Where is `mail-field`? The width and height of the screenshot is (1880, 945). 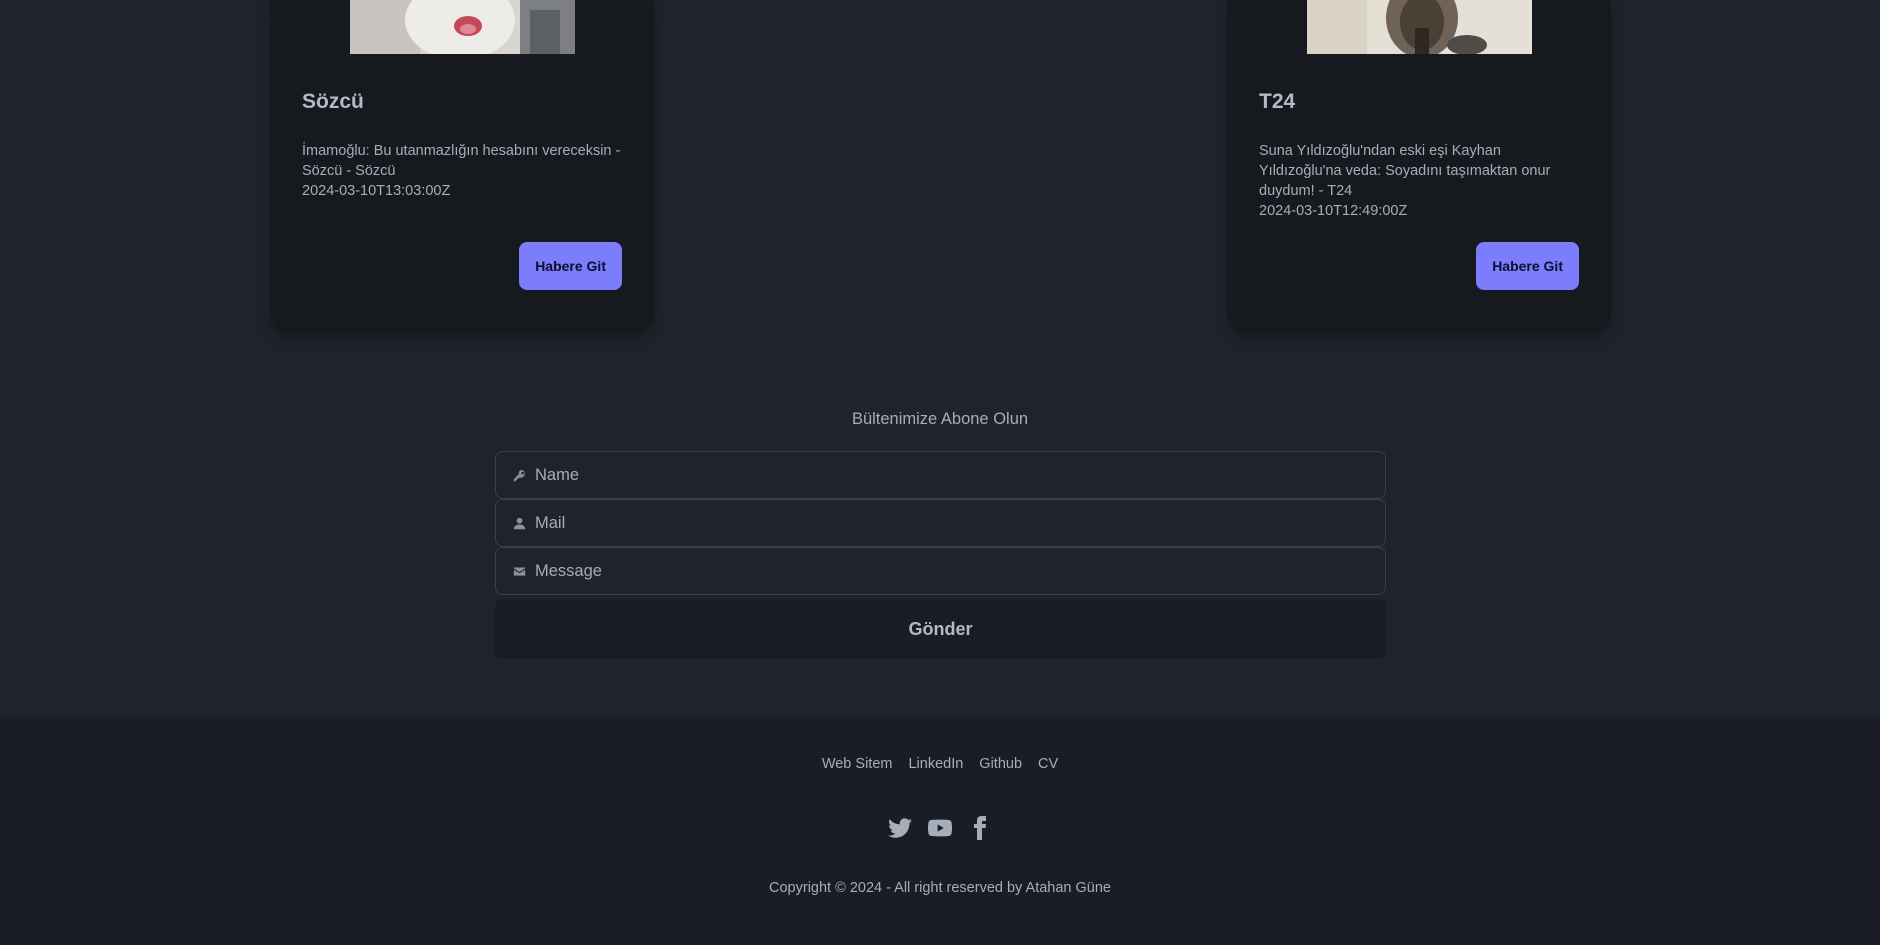
mail-field is located at coordinates (940, 523).